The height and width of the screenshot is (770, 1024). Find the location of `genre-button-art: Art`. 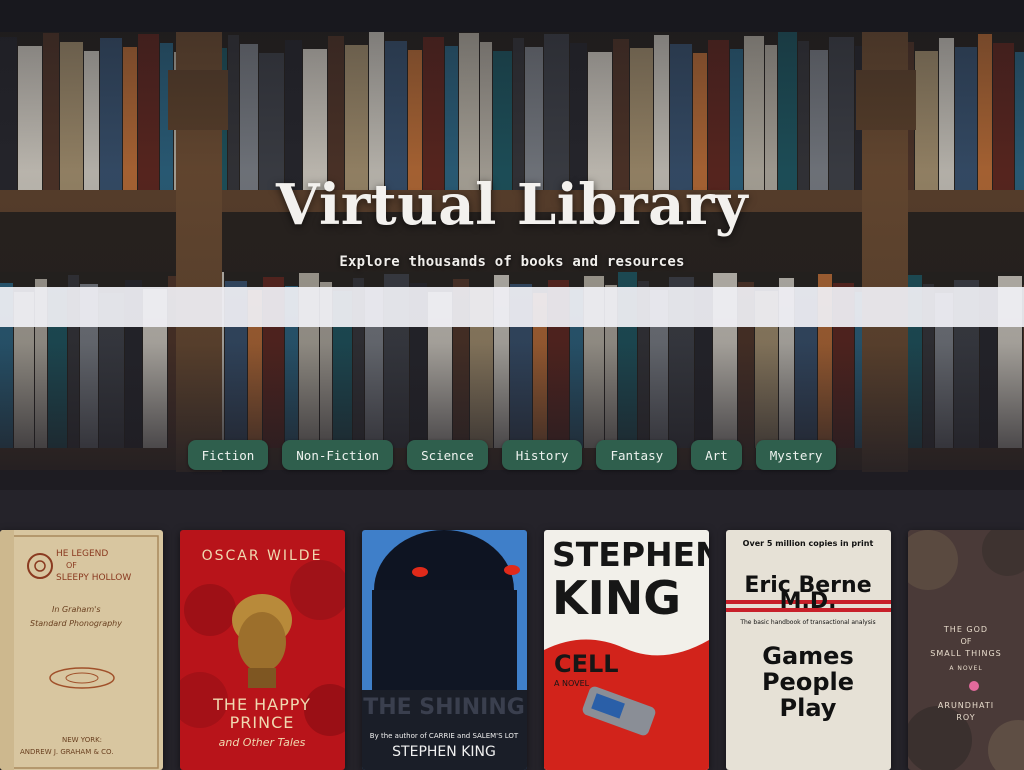

genre-button-art: Art is located at coordinates (716, 455).